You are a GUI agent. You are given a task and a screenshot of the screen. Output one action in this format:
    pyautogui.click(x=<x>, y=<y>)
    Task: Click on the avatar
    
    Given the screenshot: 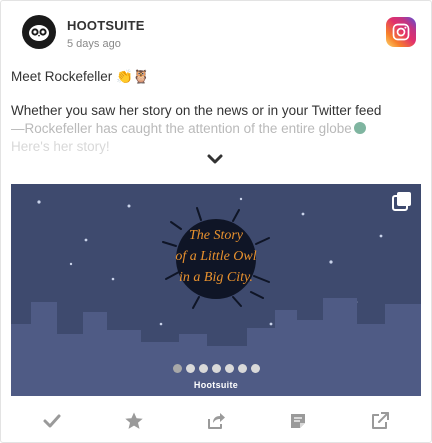 What is the action you would take?
    pyautogui.click(x=39, y=32)
    